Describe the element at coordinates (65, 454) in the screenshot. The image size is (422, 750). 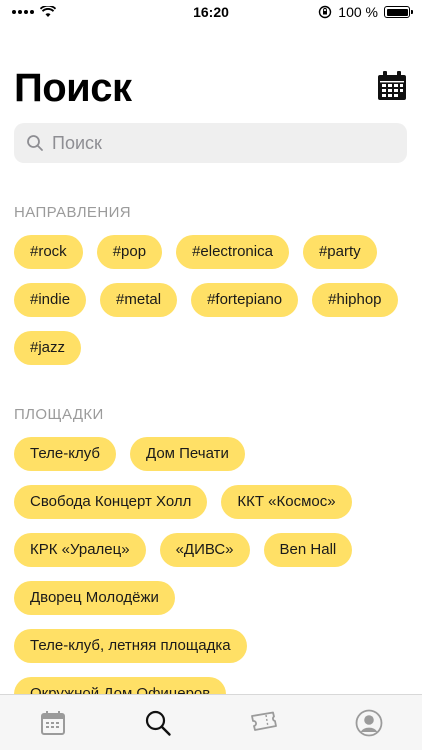
I see `venue-tag: Теле-клуб` at that location.